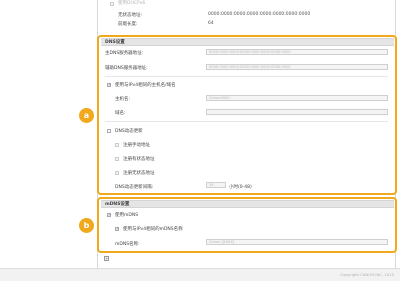  Describe the element at coordinates (211, 23) in the screenshot. I see `prefix-length-value: 64` at that location.